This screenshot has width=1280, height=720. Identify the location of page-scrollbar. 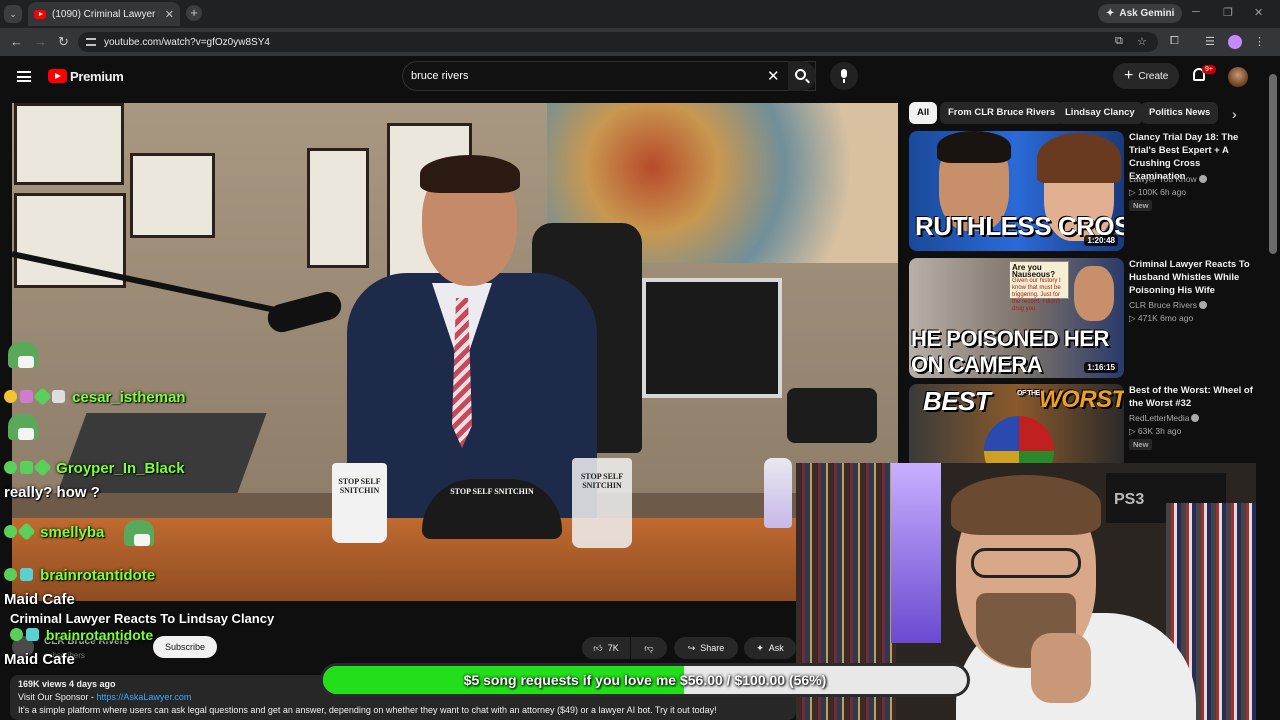
(1273, 388).